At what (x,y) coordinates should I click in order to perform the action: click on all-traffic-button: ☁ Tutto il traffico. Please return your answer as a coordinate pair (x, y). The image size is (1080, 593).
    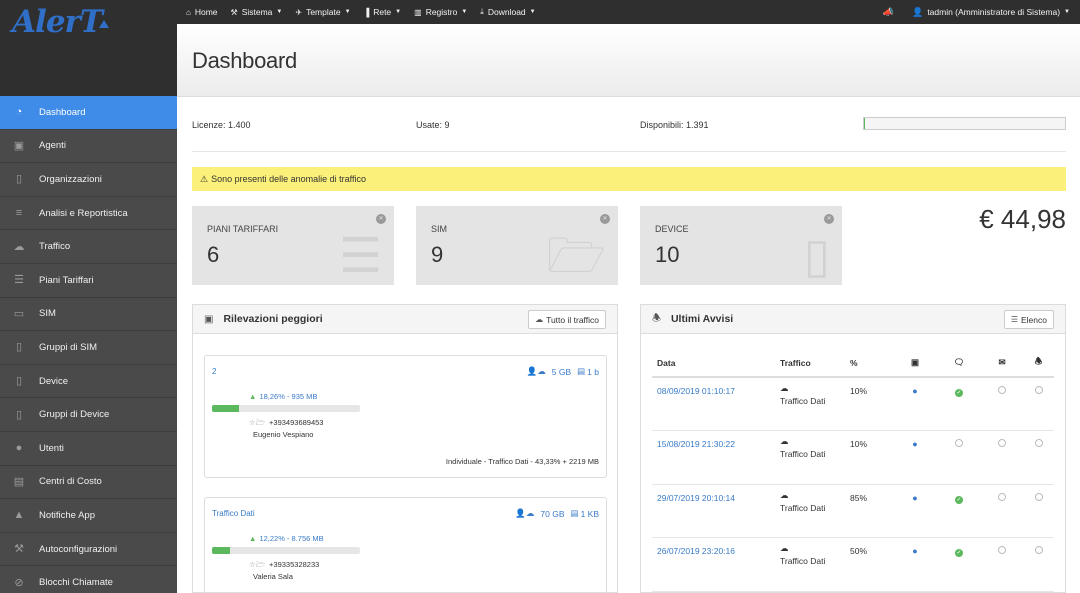
    Looking at the image, I should click on (567, 319).